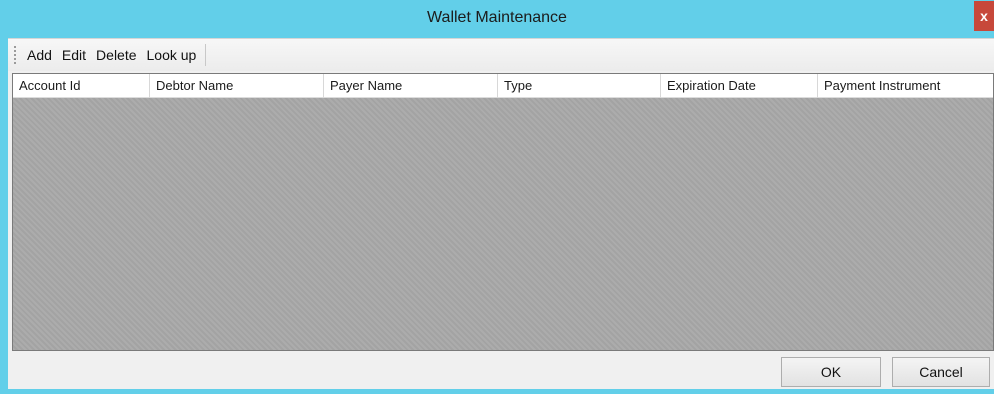  What do you see at coordinates (116, 55) in the screenshot?
I see `delete-button: Delete` at bounding box center [116, 55].